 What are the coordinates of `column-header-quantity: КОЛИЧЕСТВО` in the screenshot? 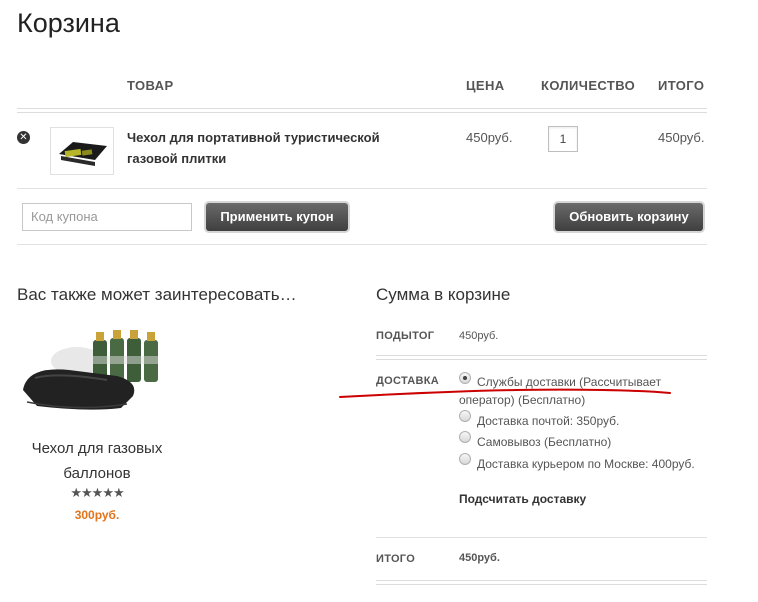 It's located at (588, 85).